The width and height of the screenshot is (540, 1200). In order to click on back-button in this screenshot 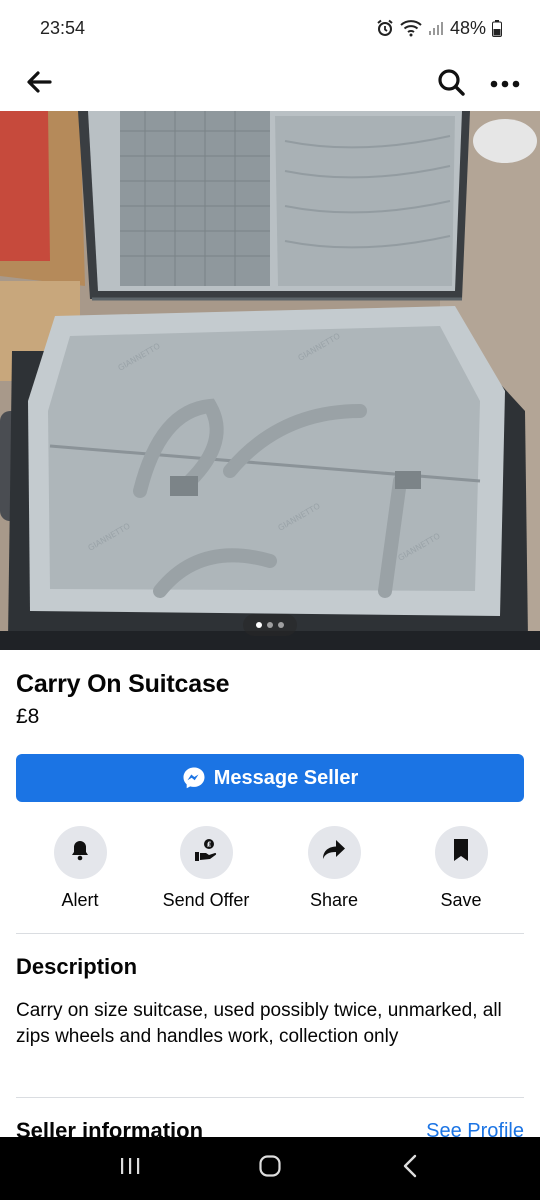, I will do `click(39, 84)`.